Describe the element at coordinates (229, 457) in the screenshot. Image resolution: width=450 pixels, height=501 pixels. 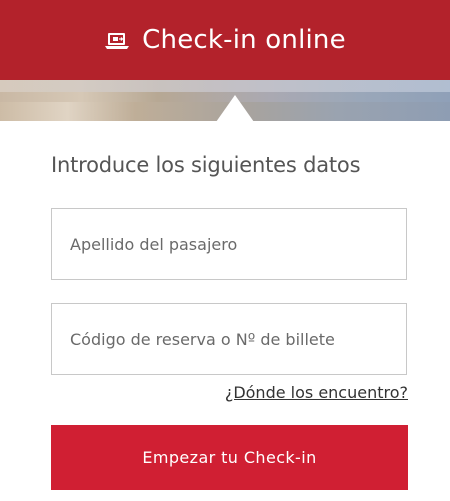
I see `start-checkin-button: Empezar tu Check-in` at that location.